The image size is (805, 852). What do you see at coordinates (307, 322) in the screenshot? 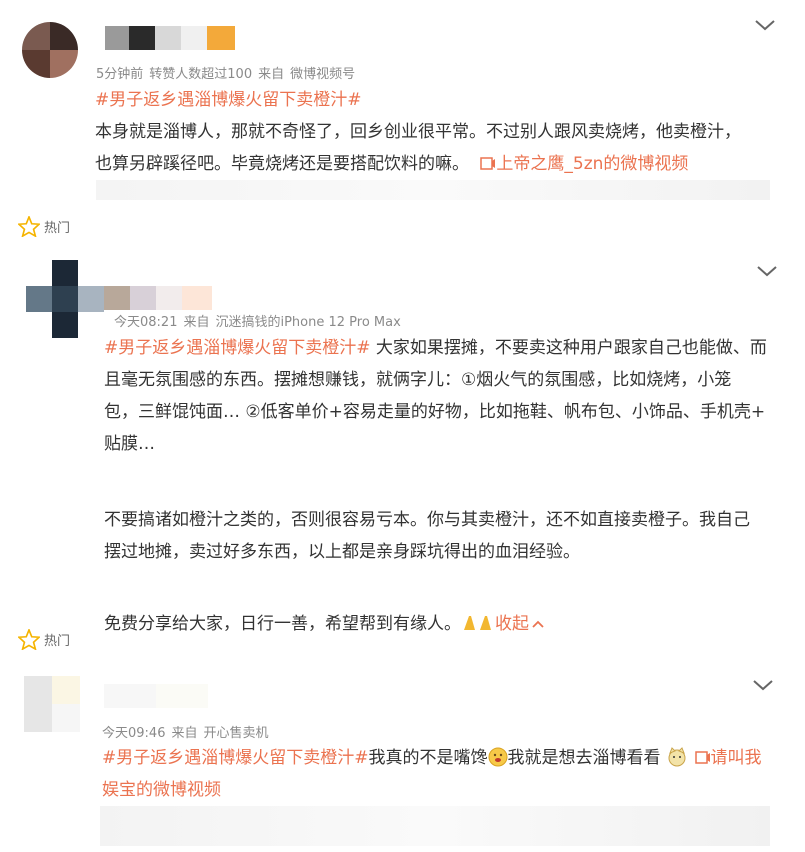
I see `post-source: 沉迷搞钱的iPhone 12 Pro Max` at bounding box center [307, 322].